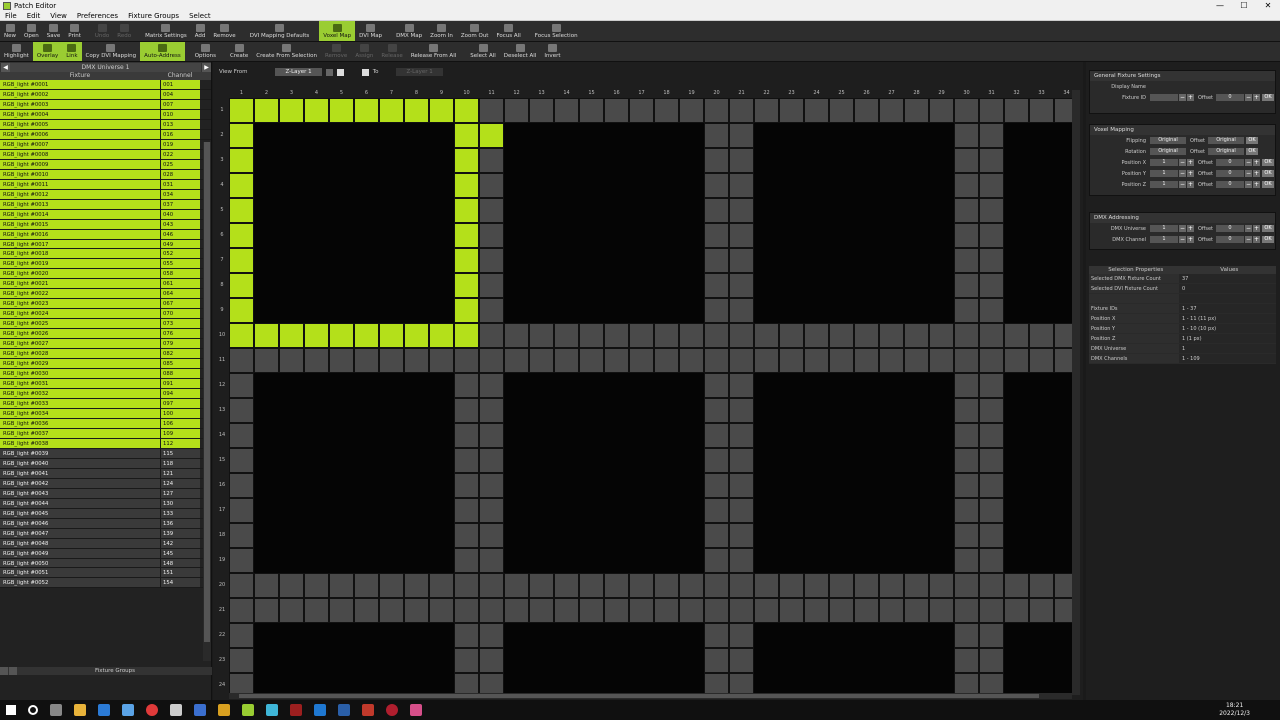 The height and width of the screenshot is (720, 1280). I want to click on app-icon, so click(344, 710).